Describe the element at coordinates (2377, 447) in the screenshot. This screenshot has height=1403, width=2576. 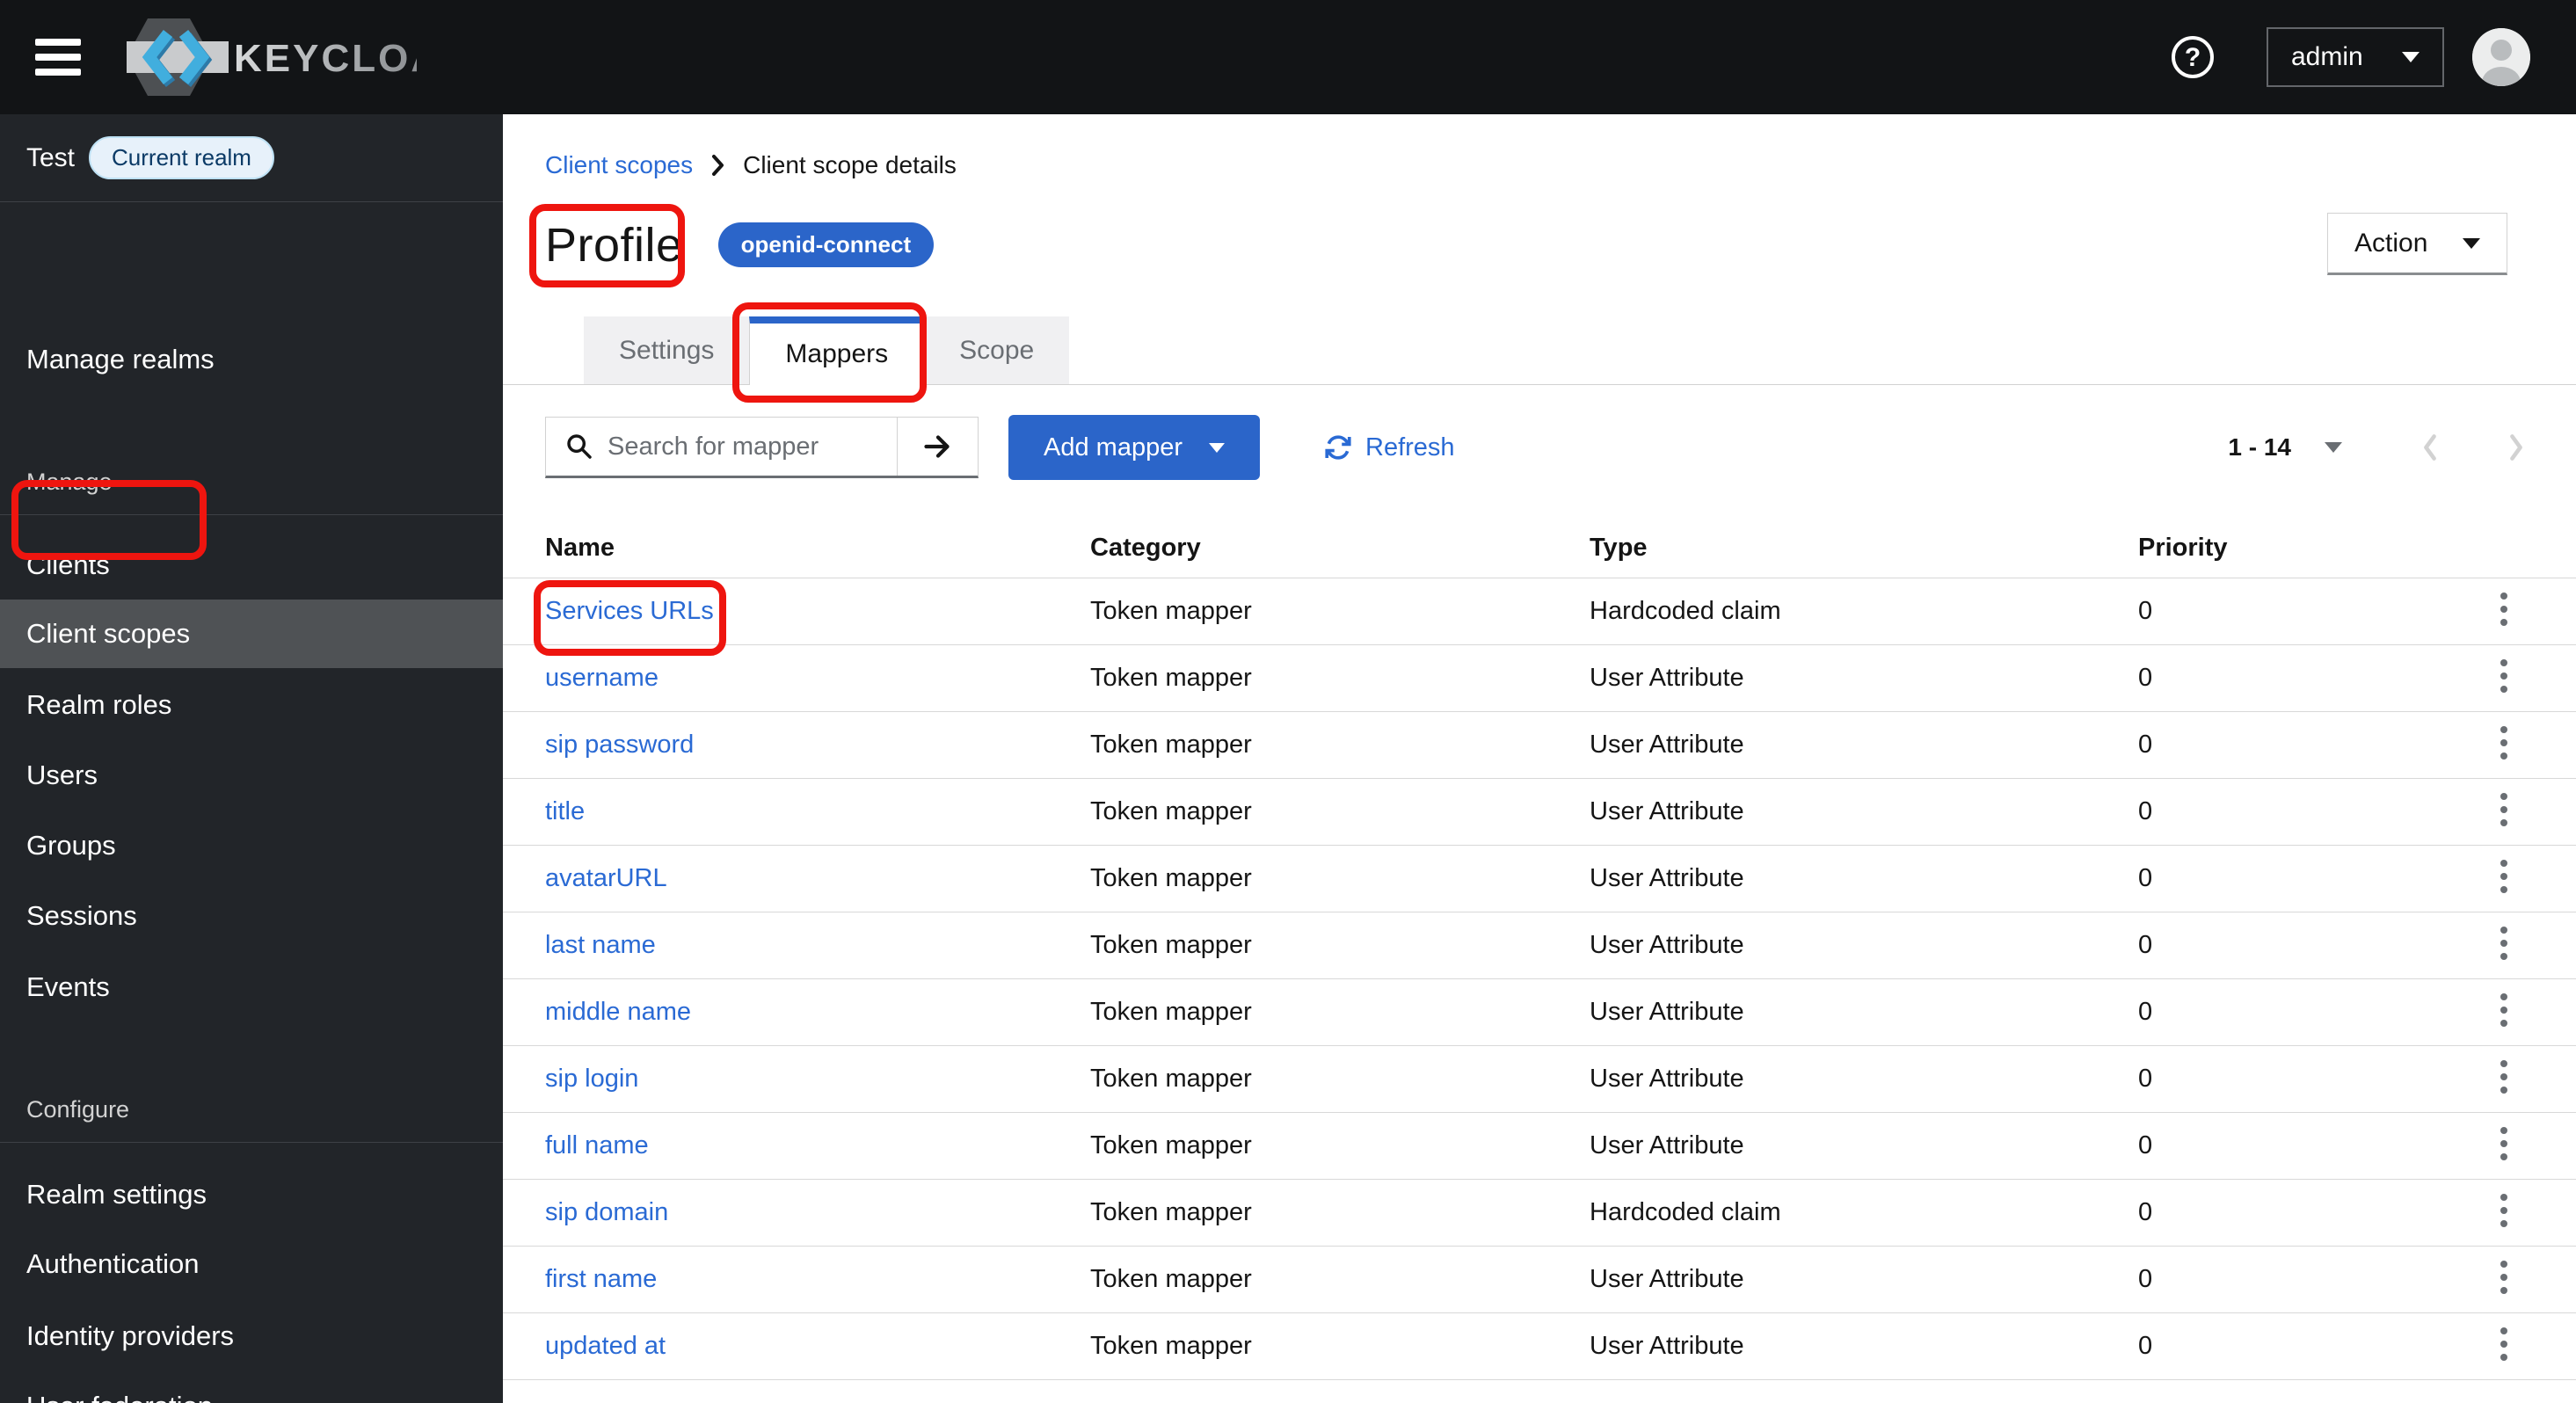
I see `pagination: 1 - 14` at that location.